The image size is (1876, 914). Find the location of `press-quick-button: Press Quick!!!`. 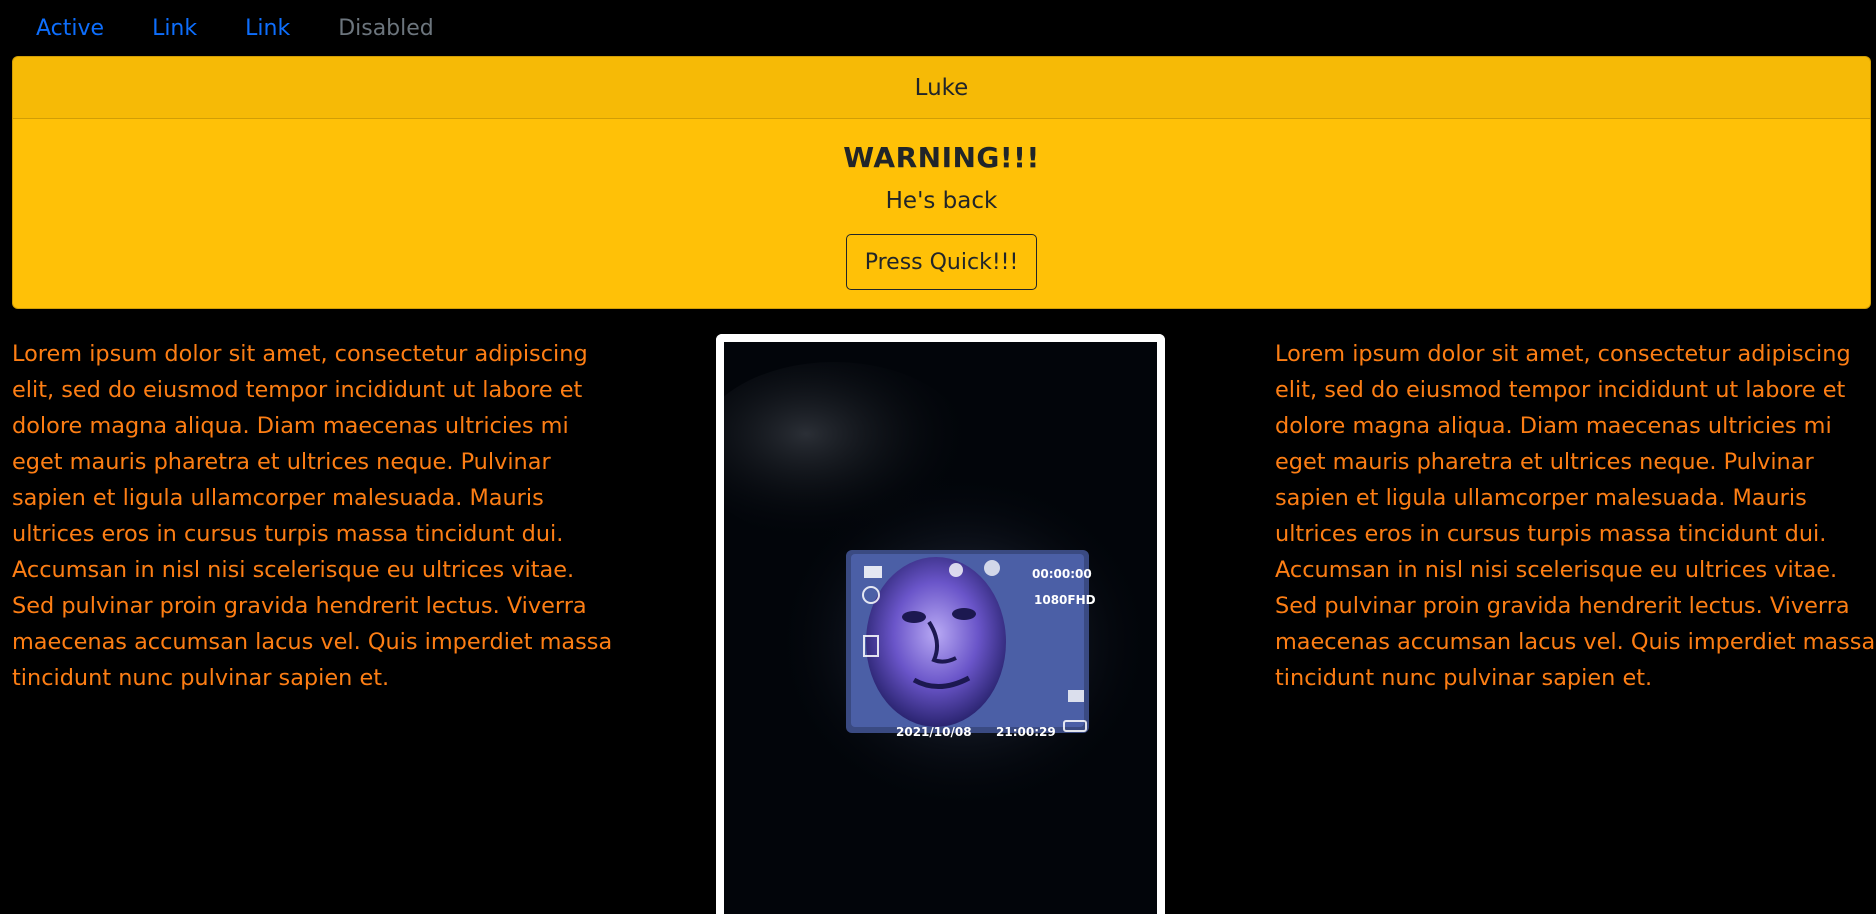

press-quick-button: Press Quick!!! is located at coordinates (941, 262).